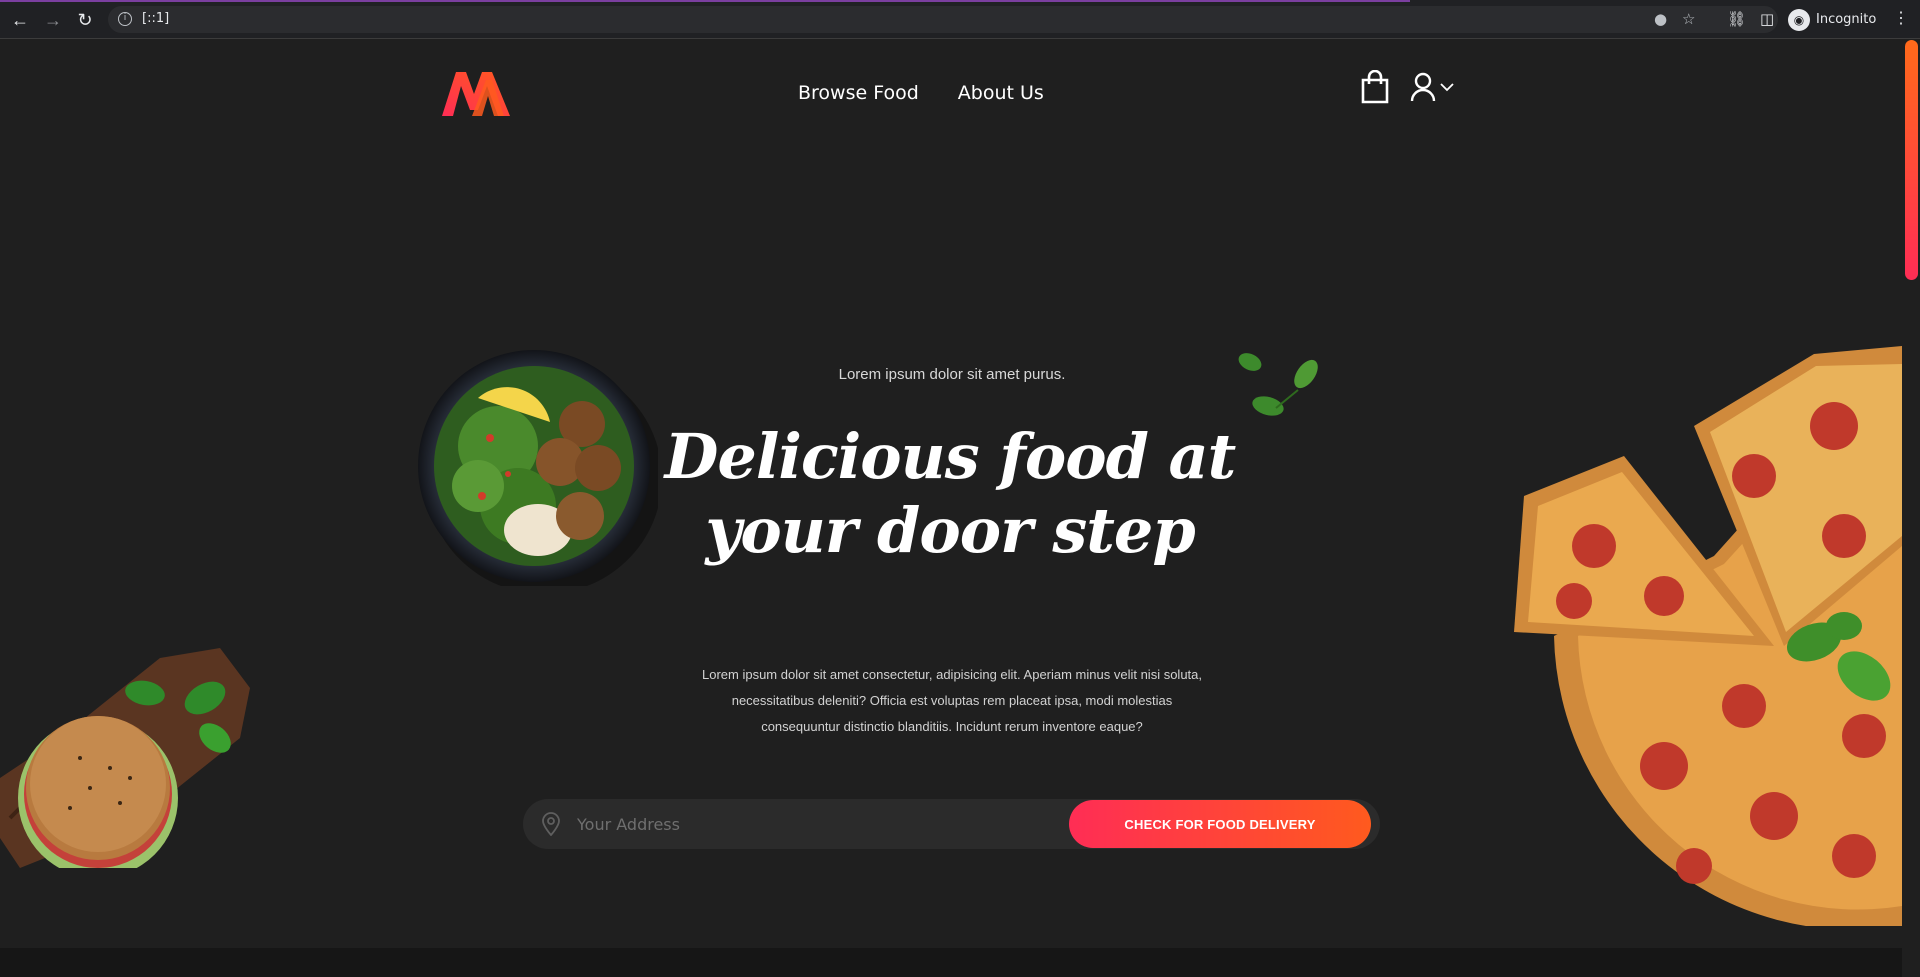  I want to click on profile-label: Incognito, so click(1846, 19).